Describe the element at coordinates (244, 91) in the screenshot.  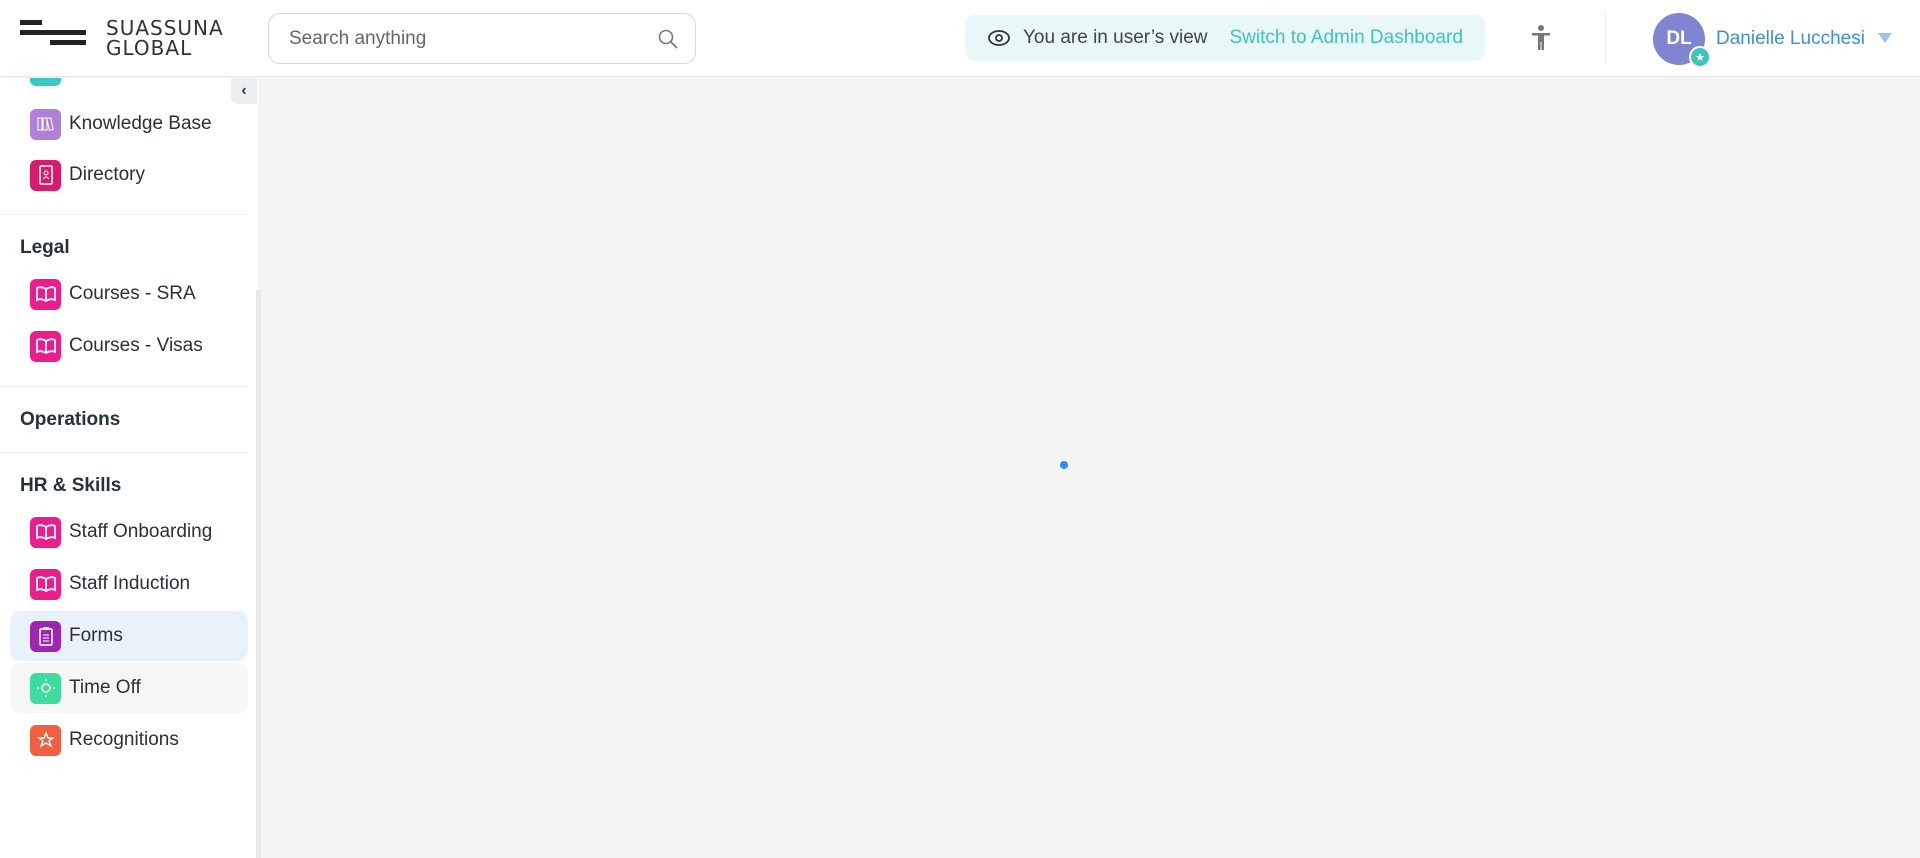
I see `collapse-sidebar-button: ‹` at that location.